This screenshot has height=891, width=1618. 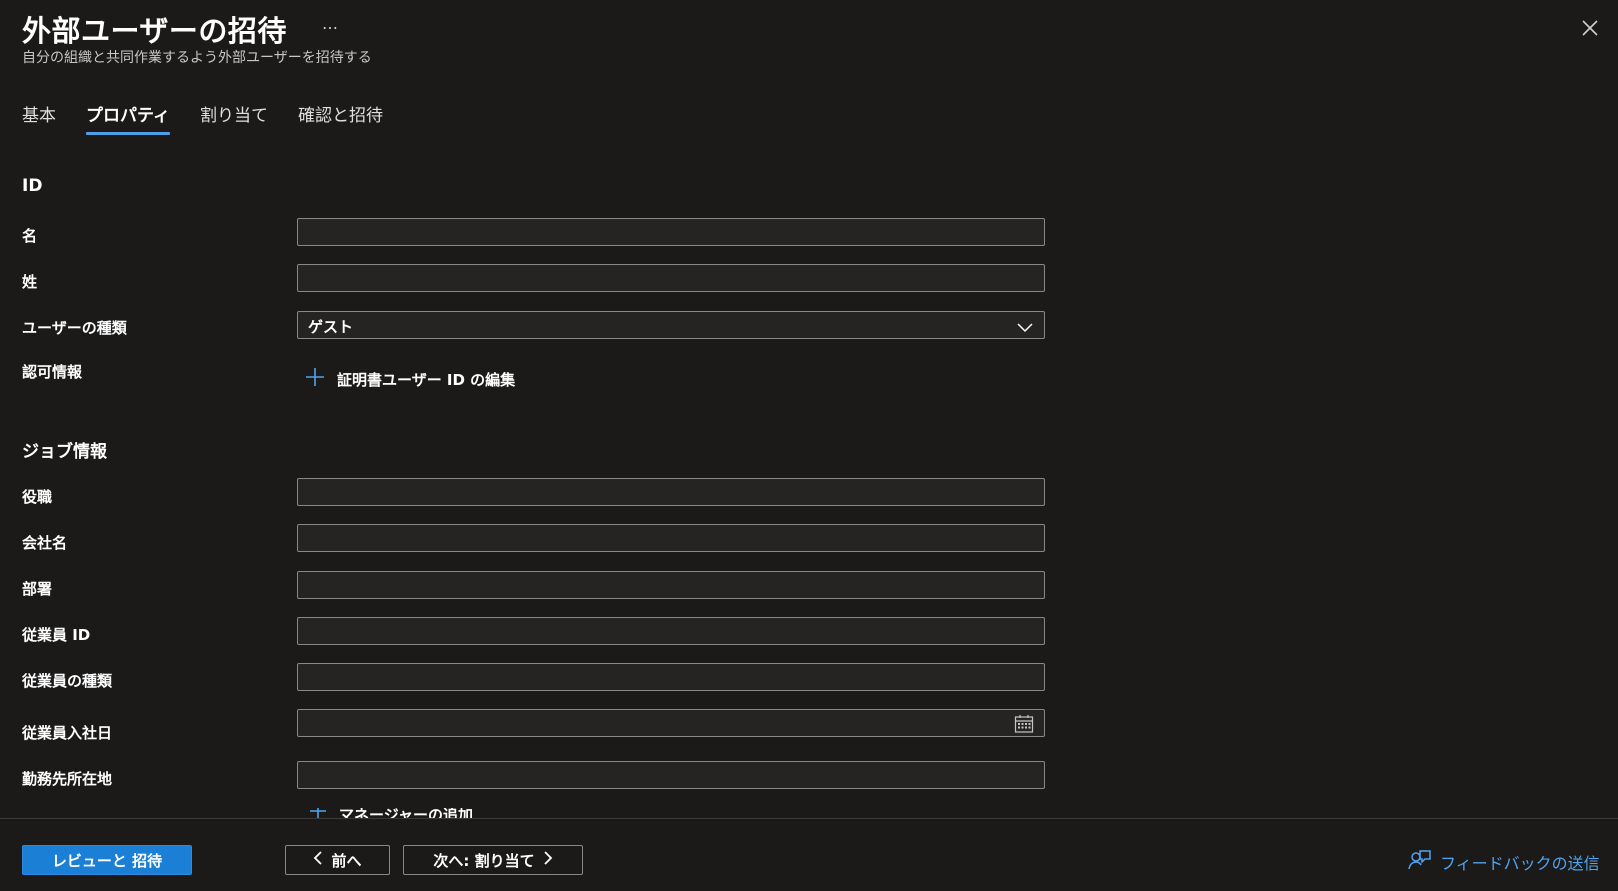 What do you see at coordinates (809, 854) in the screenshot?
I see `footer-bar` at bounding box center [809, 854].